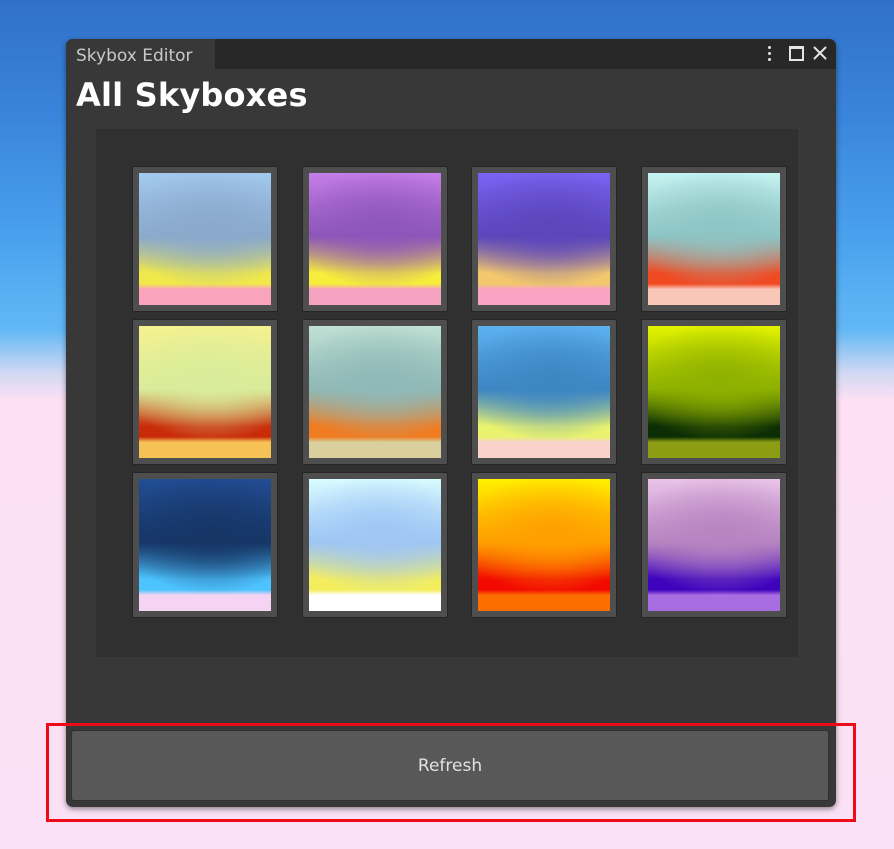 Image resolution: width=894 pixels, height=849 pixels. Describe the element at coordinates (451, 772) in the screenshot. I see `highlight-box` at that location.